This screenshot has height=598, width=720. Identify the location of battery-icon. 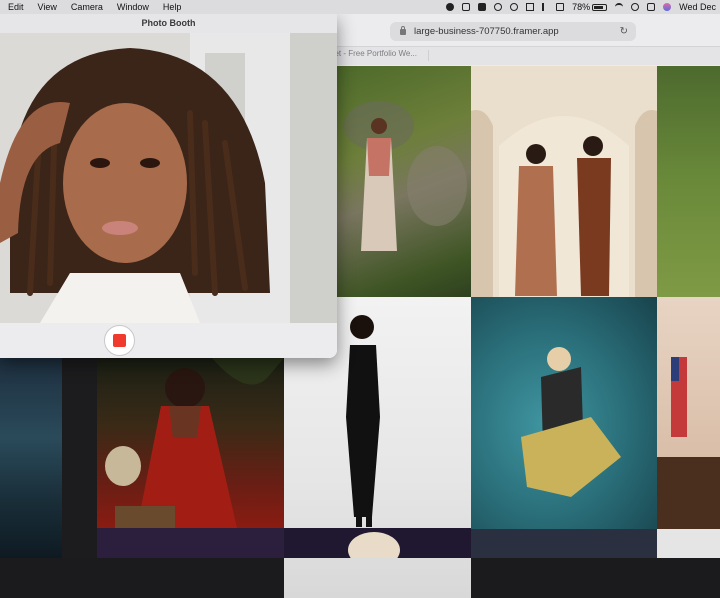
(600, 7).